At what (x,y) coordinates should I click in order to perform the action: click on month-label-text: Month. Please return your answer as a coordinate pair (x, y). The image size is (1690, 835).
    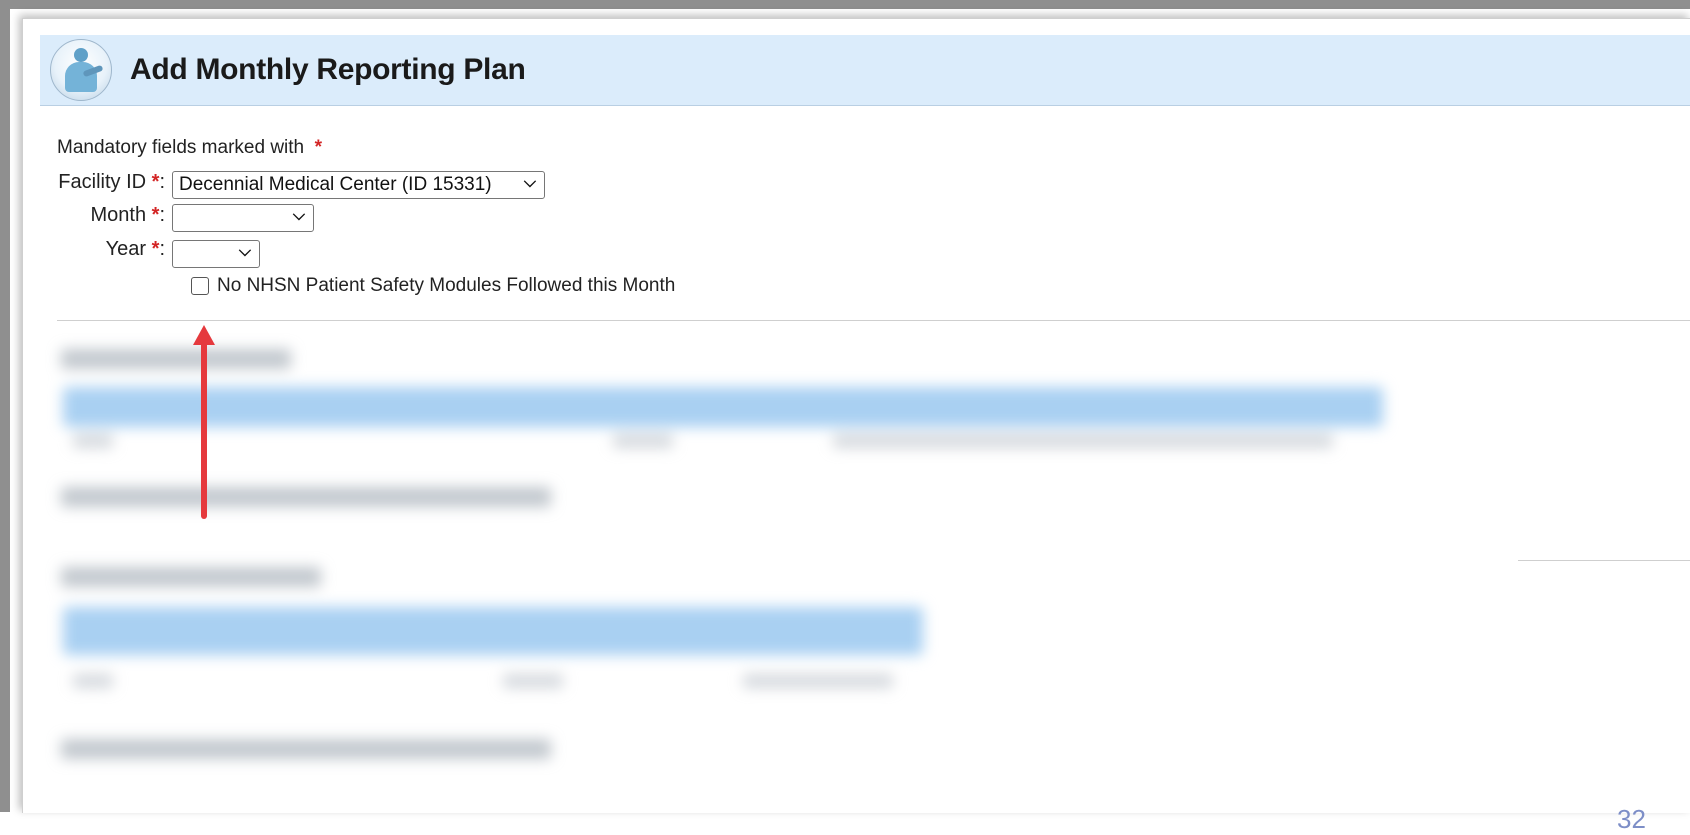
    Looking at the image, I should click on (118, 215).